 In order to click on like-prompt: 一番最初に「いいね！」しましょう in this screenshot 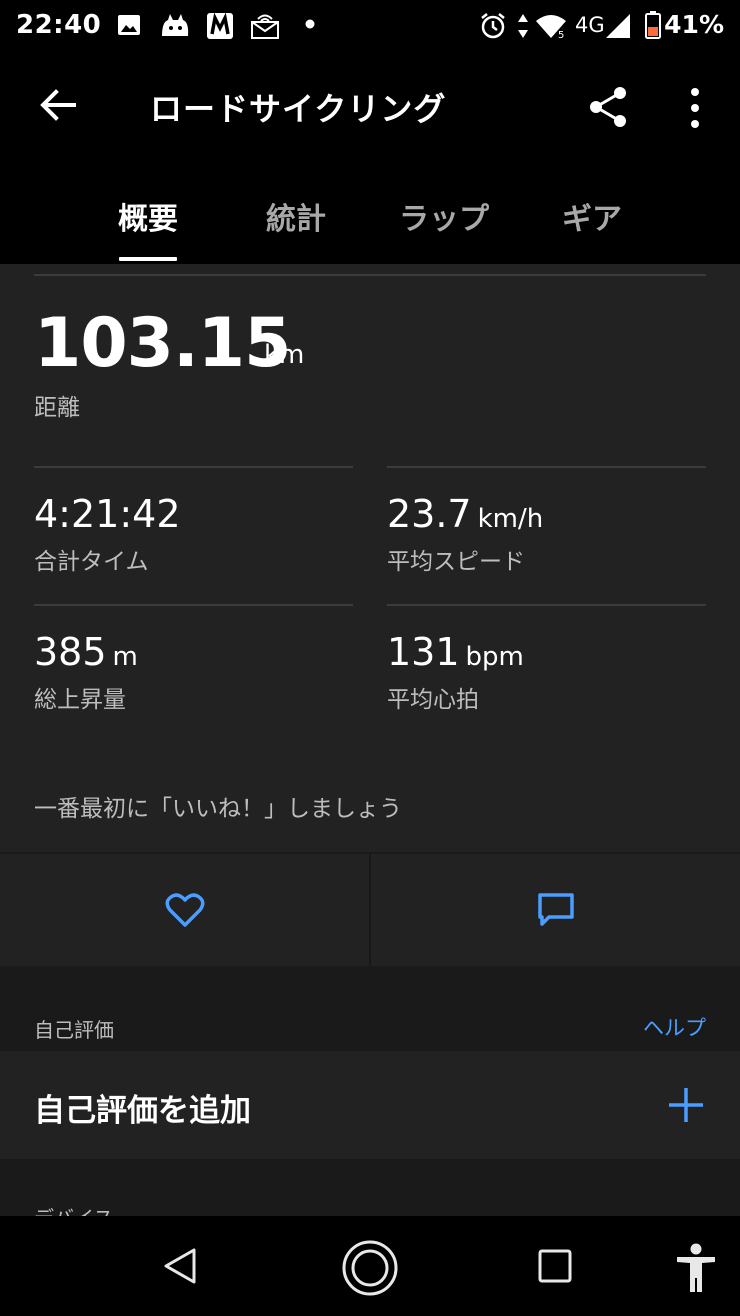, I will do `click(218, 809)`.